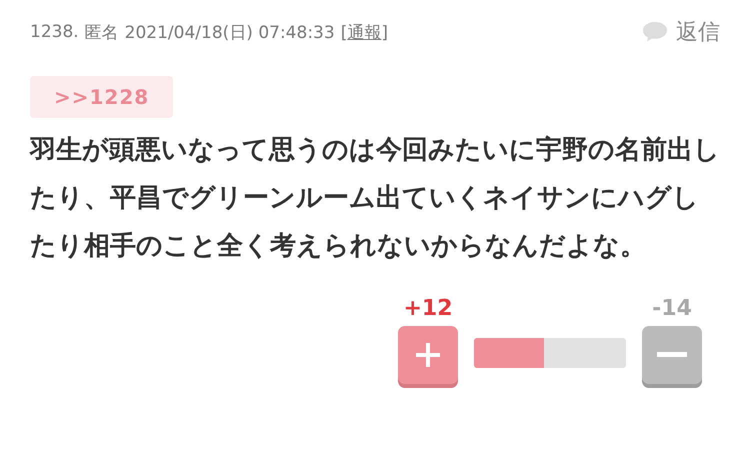 The height and width of the screenshot is (450, 750). Describe the element at coordinates (428, 309) in the screenshot. I see `plus-count: +12` at that location.